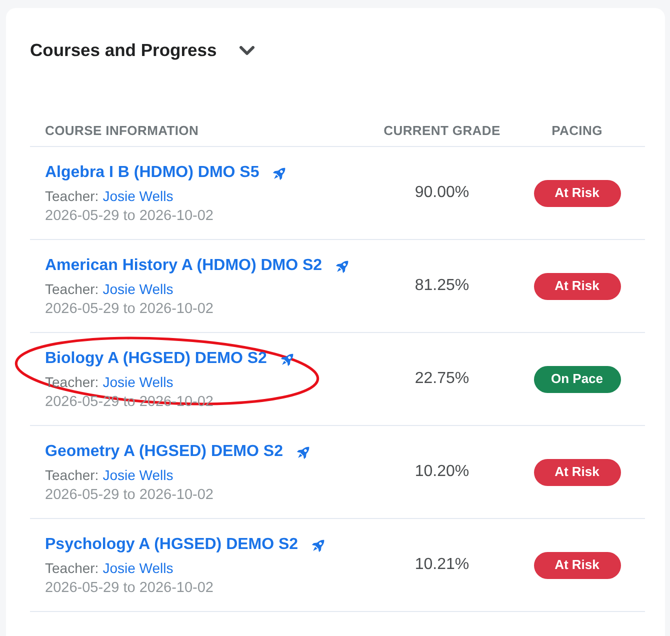 The image size is (670, 636). I want to click on pacing-badge: On Pace, so click(577, 379).